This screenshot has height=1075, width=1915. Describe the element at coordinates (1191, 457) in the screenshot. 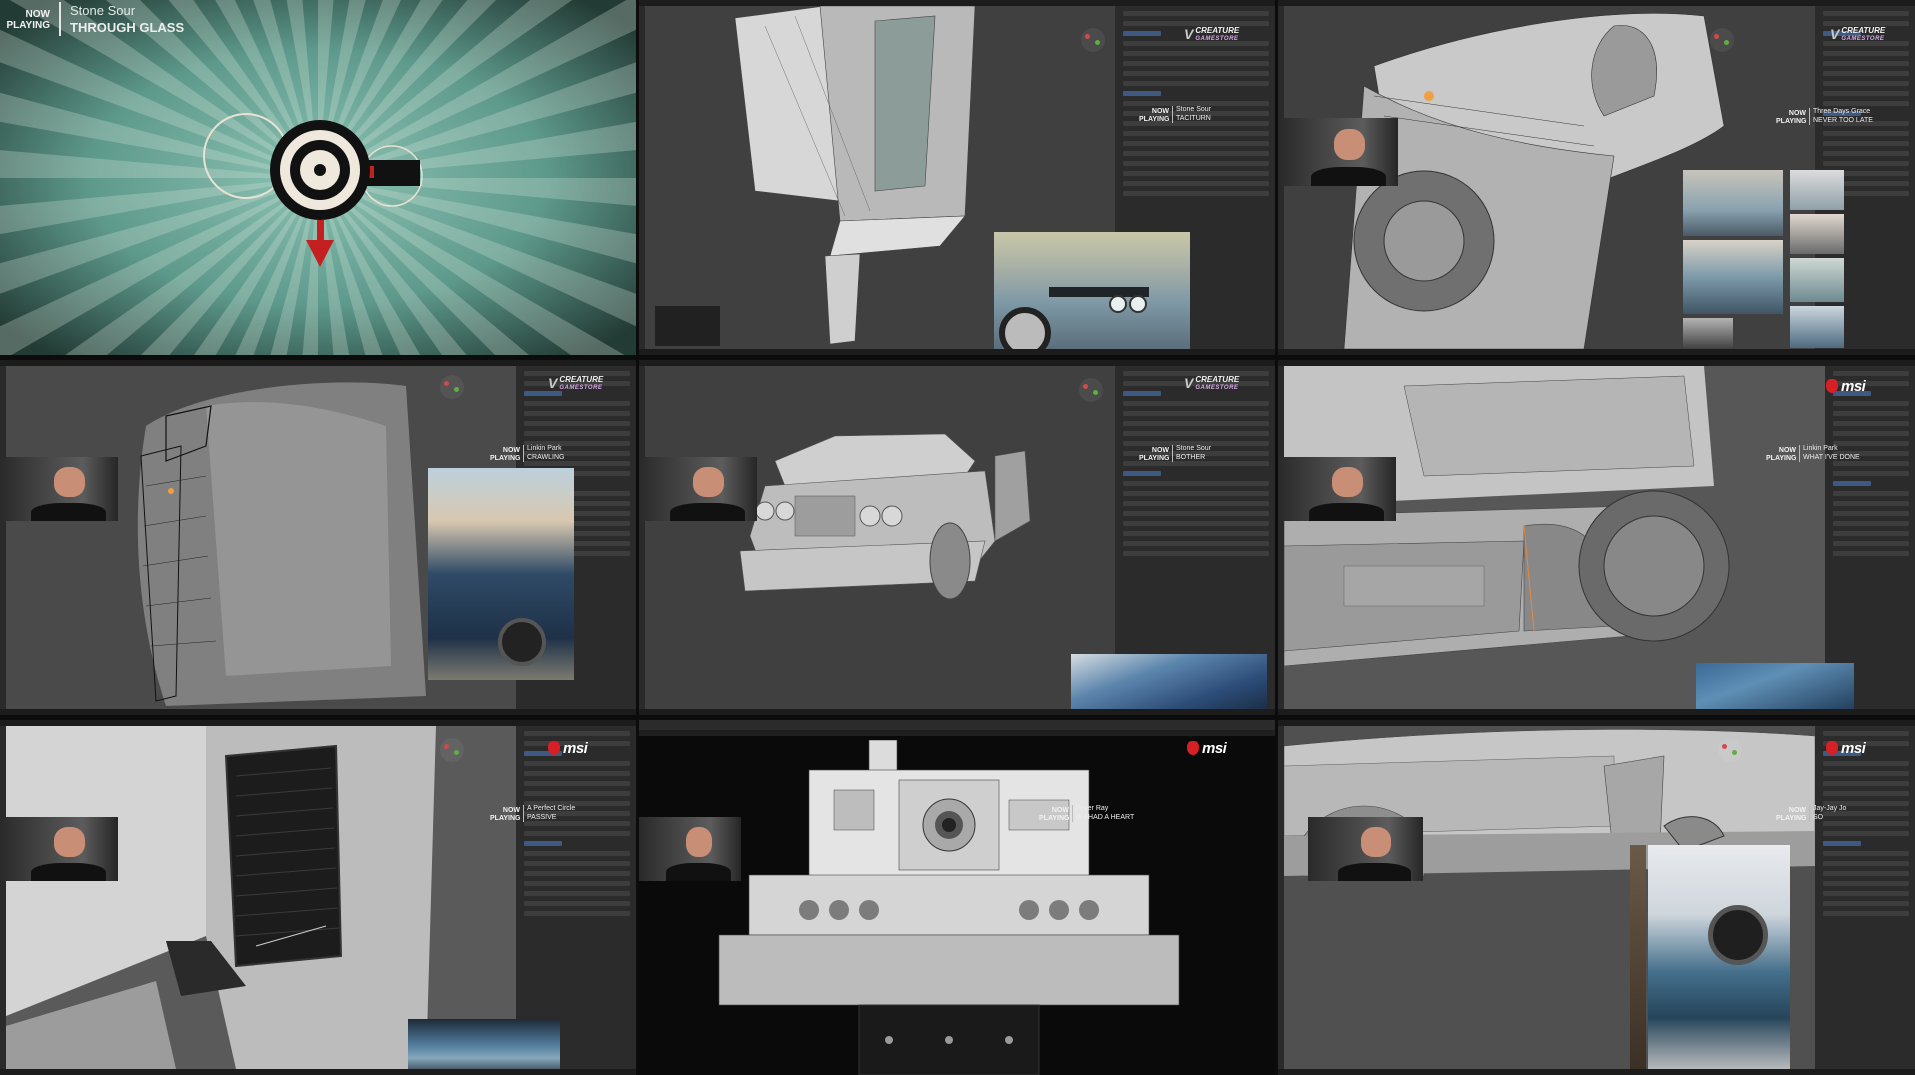

I see `song-title: BOTHER` at that location.